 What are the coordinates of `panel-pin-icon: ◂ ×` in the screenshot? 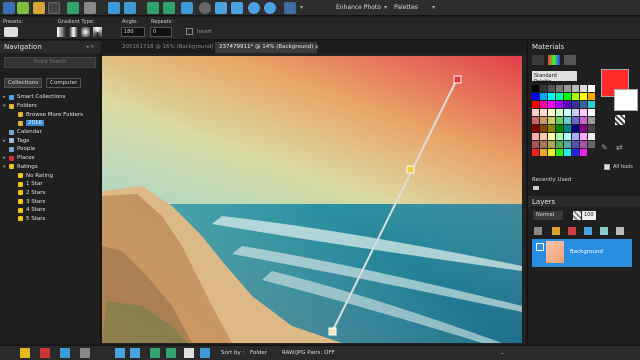 It's located at (90, 47).